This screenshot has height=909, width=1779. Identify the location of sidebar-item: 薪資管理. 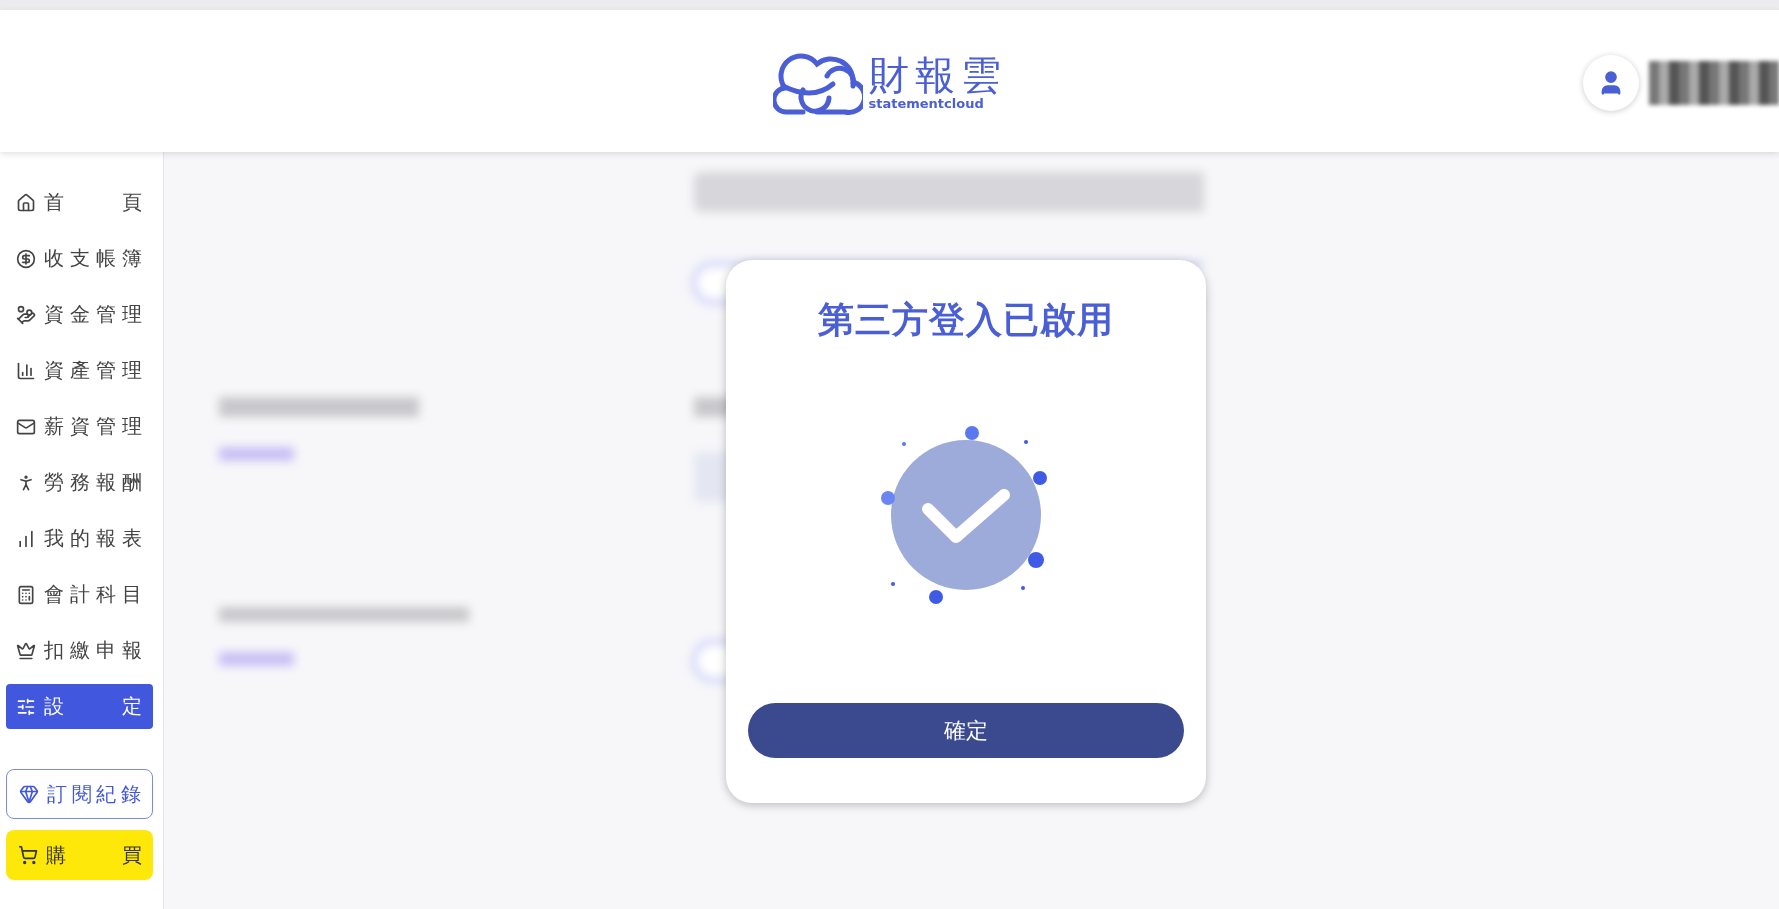
(79, 426).